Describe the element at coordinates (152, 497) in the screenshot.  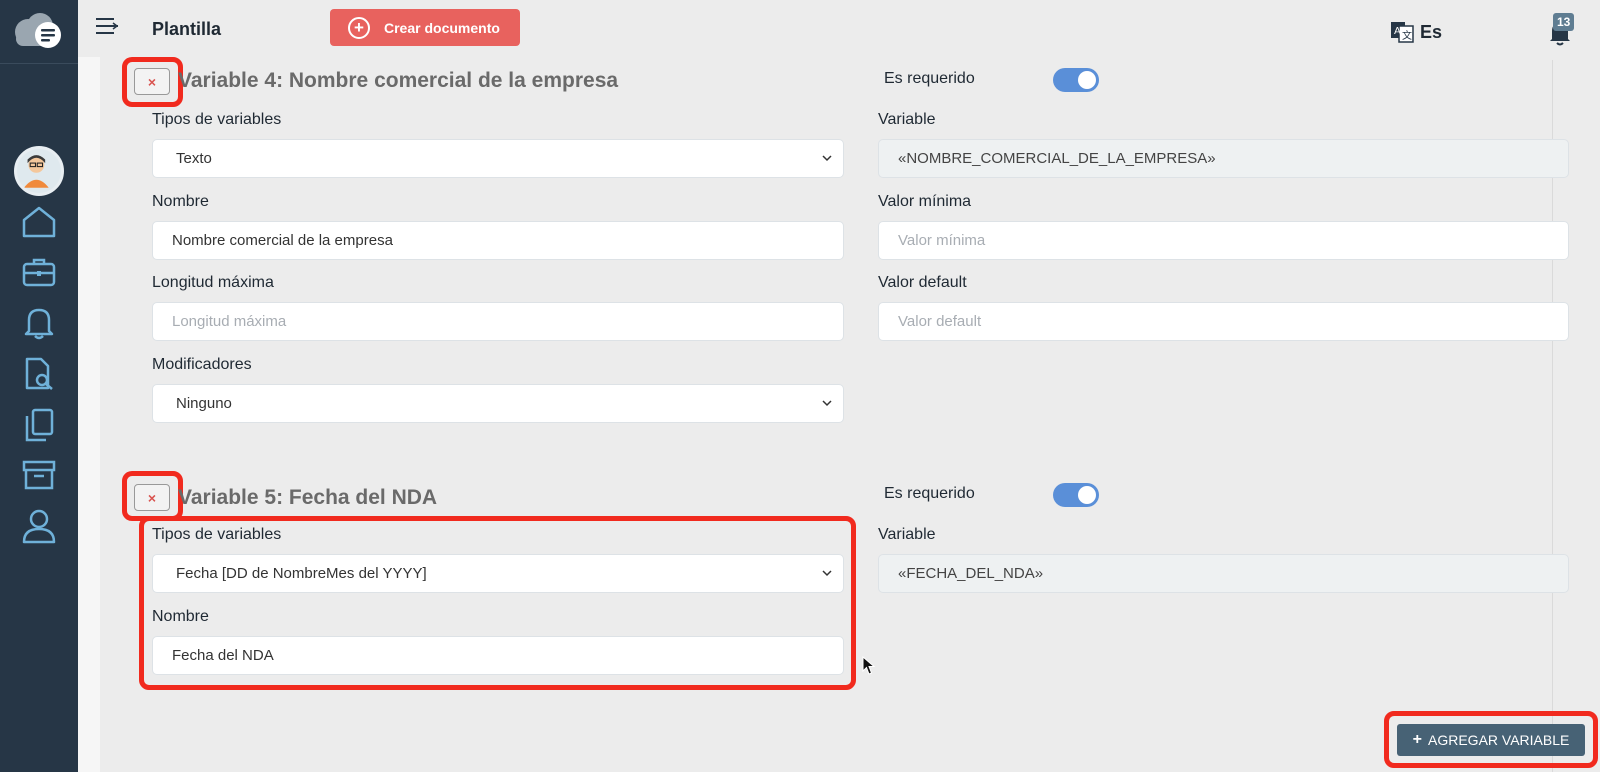
I see `delete-variable-5-button: ×` at that location.